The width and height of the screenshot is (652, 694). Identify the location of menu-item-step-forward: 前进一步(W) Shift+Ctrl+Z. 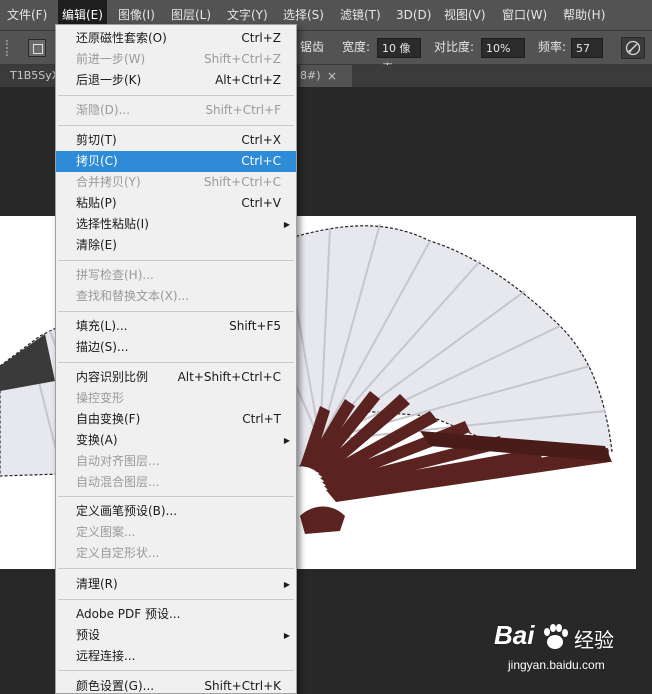
(176, 59).